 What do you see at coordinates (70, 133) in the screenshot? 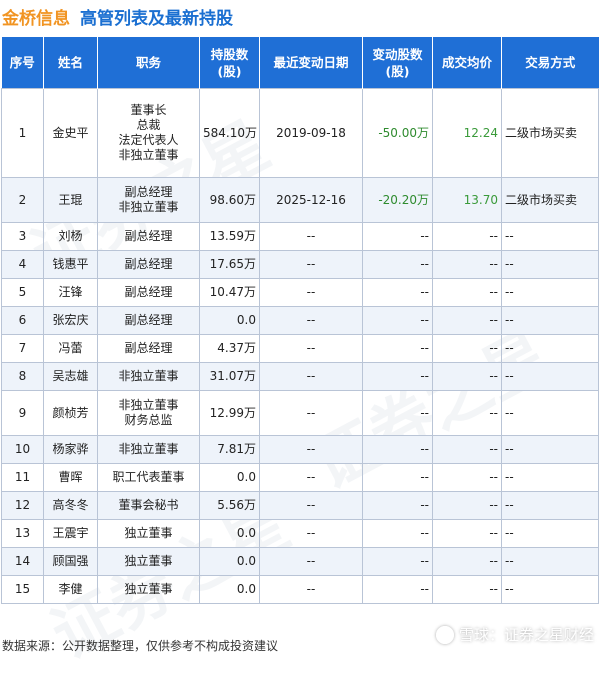
I see `executive-name: 金史平` at bounding box center [70, 133].